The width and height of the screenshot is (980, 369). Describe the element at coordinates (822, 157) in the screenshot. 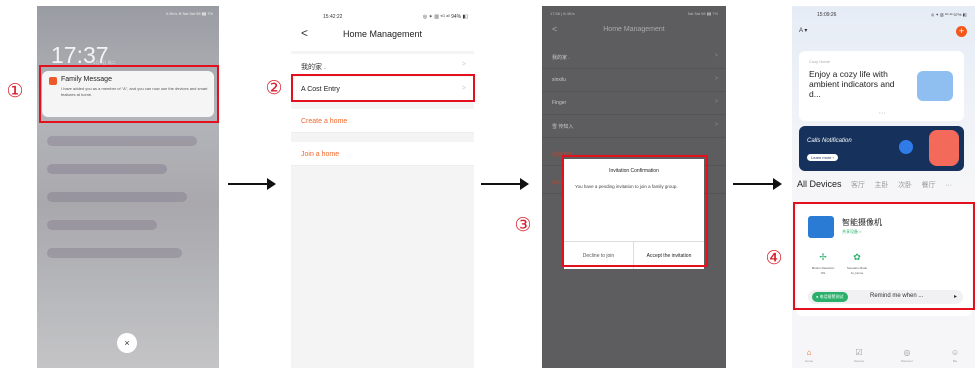

I see `learn-more-button: Learn more ›` at that location.